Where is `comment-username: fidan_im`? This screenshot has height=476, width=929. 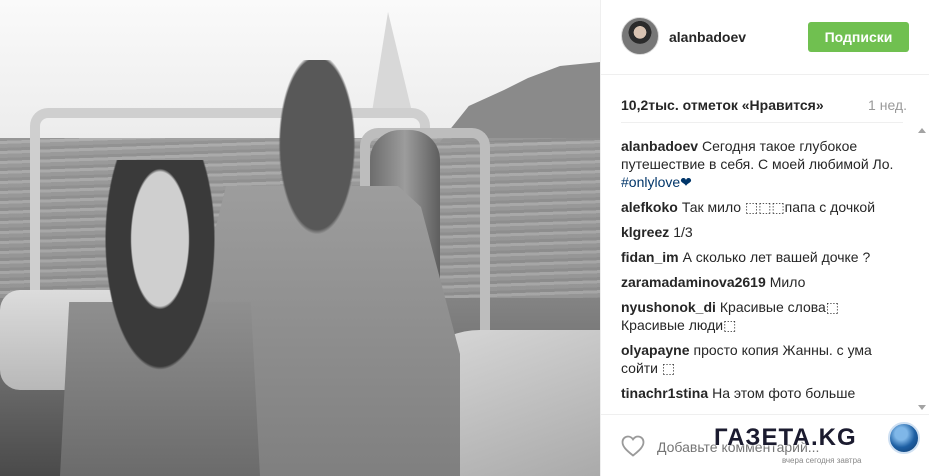 comment-username: fidan_im is located at coordinates (650, 257).